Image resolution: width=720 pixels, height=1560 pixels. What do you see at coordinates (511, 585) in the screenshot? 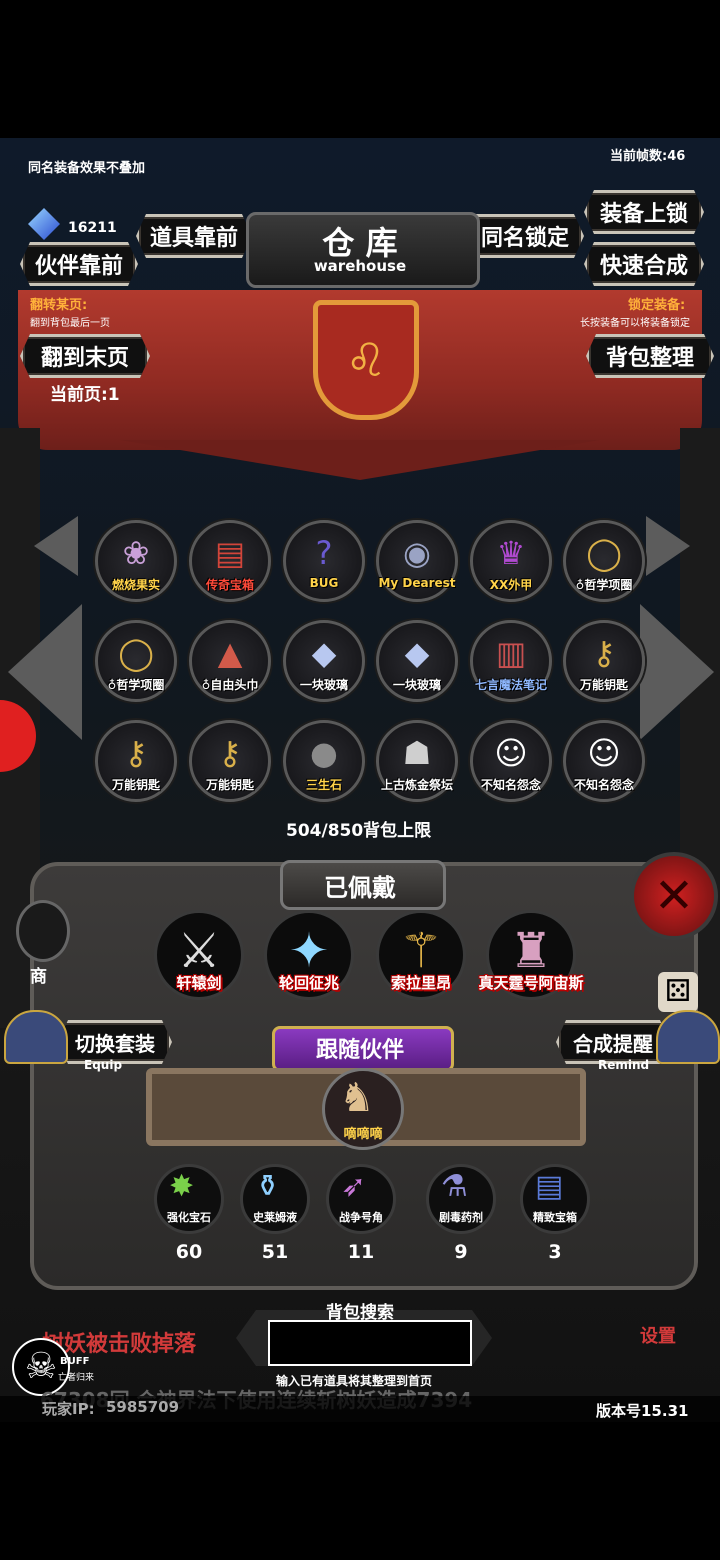
I see `item-label: XX外甲` at bounding box center [511, 585].